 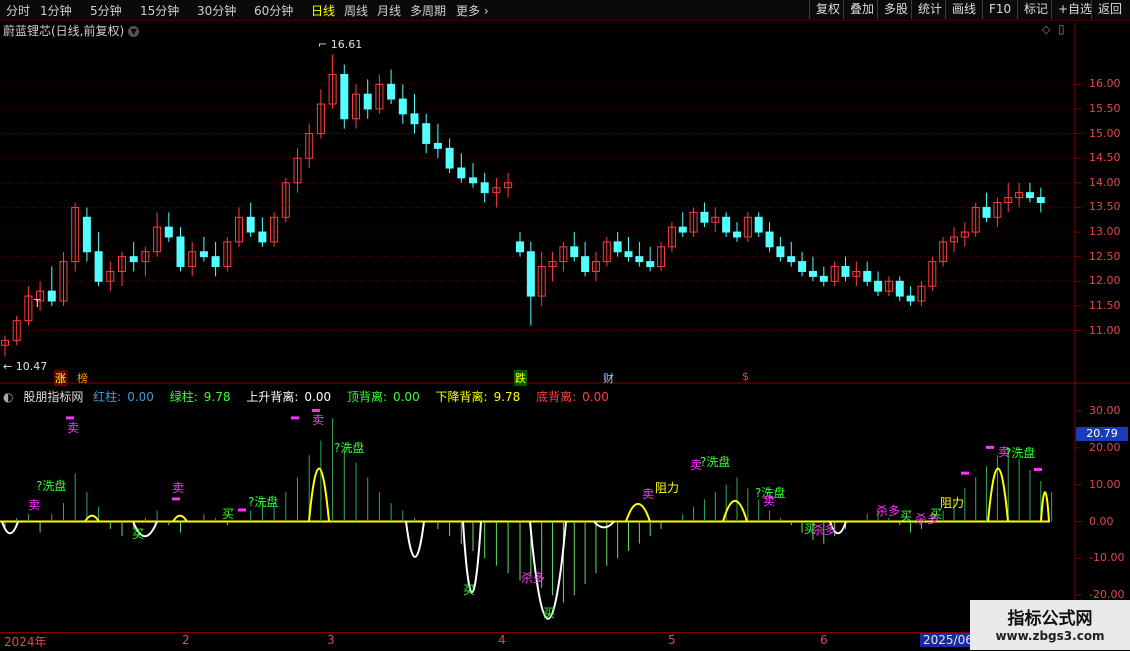 I want to click on bottom-divergence-value: 0.00, so click(x=595, y=397).